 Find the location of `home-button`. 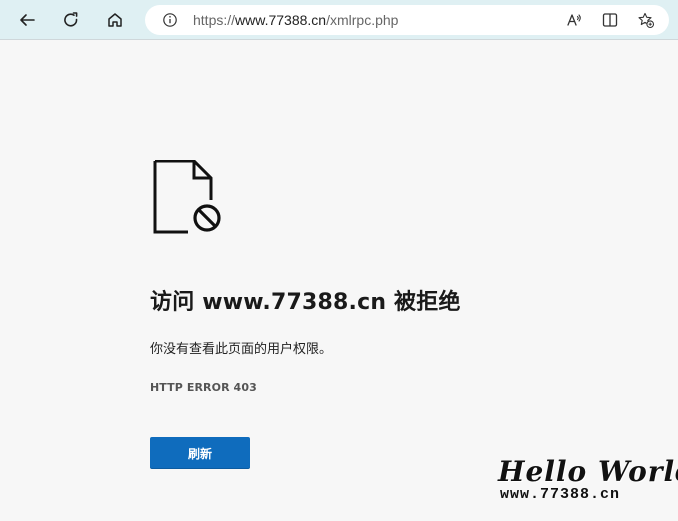

home-button is located at coordinates (115, 20).